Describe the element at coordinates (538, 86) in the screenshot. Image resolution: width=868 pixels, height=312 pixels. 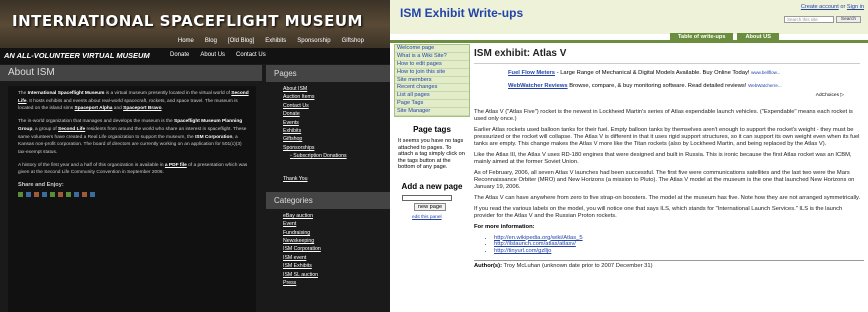
I see `ad-title-link: WebWatcher Reviews` at that location.